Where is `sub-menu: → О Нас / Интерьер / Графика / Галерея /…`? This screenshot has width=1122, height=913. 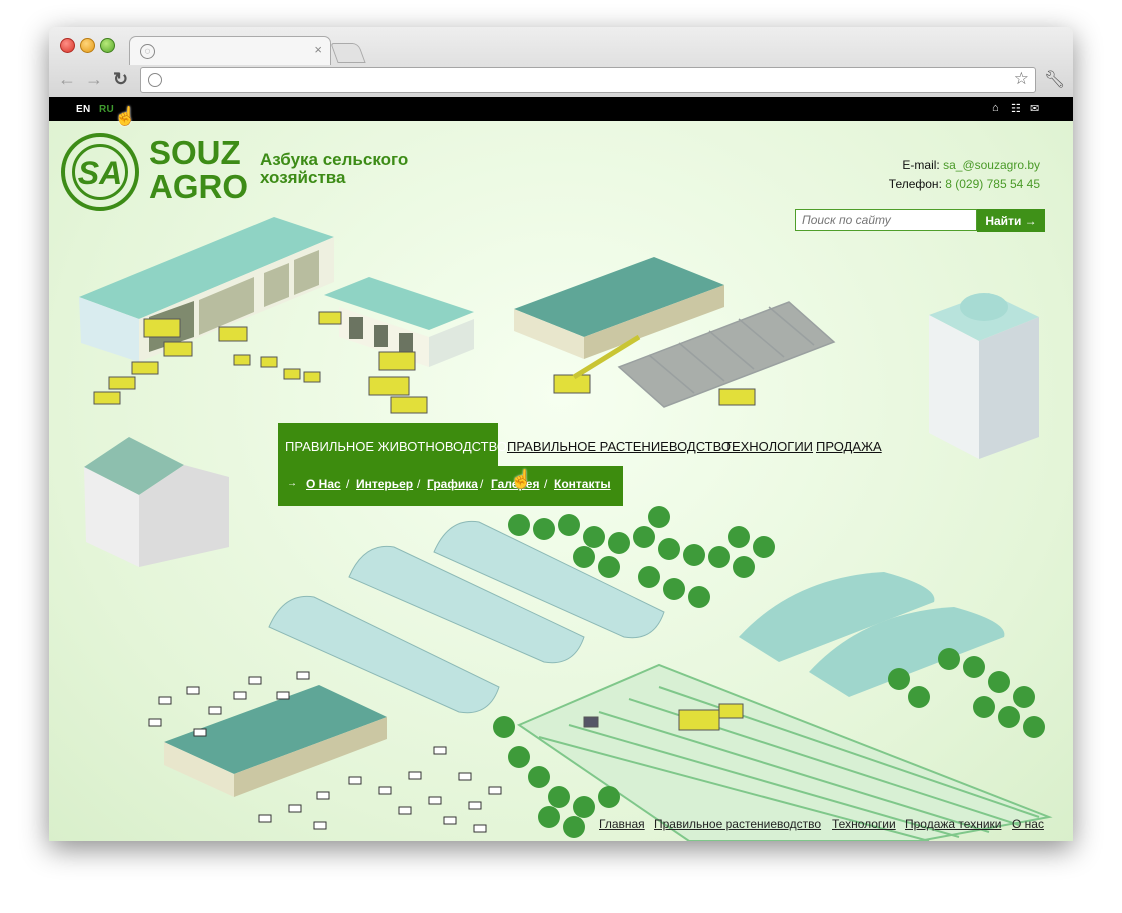 sub-menu: → О Нас / Интерьер / Графика / Галерея /… is located at coordinates (450, 486).